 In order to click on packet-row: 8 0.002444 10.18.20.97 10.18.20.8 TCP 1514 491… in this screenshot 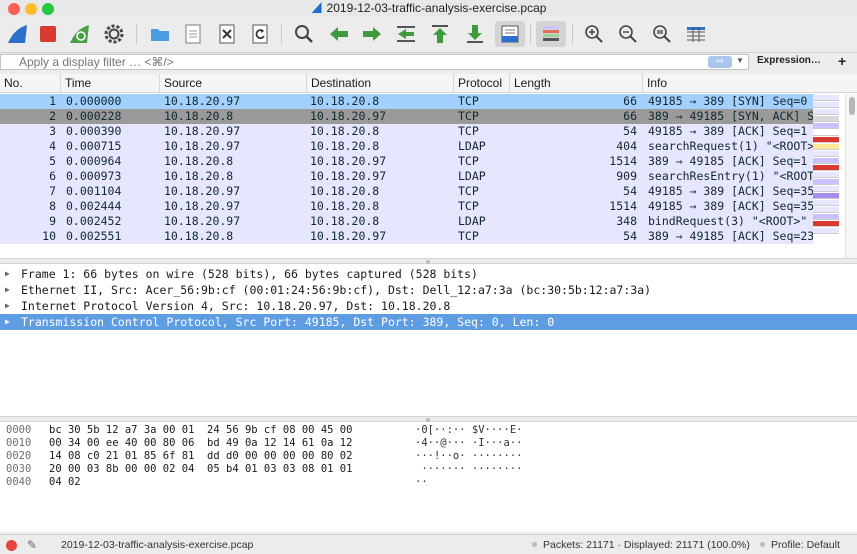, I will do `click(407, 206)`.